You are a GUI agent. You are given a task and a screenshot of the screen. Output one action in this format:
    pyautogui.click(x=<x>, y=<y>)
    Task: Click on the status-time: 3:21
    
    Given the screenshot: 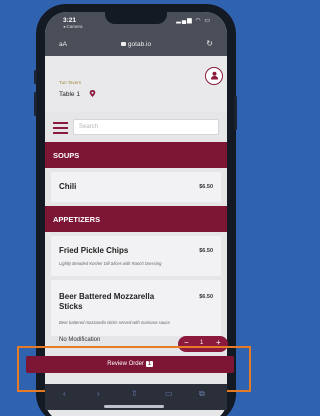 What is the action you would take?
    pyautogui.click(x=70, y=20)
    